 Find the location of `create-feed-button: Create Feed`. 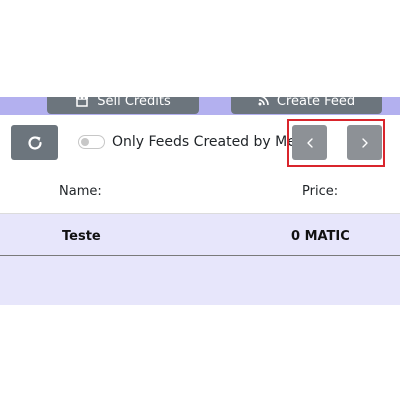

create-feed-button: Create Feed is located at coordinates (306, 105).